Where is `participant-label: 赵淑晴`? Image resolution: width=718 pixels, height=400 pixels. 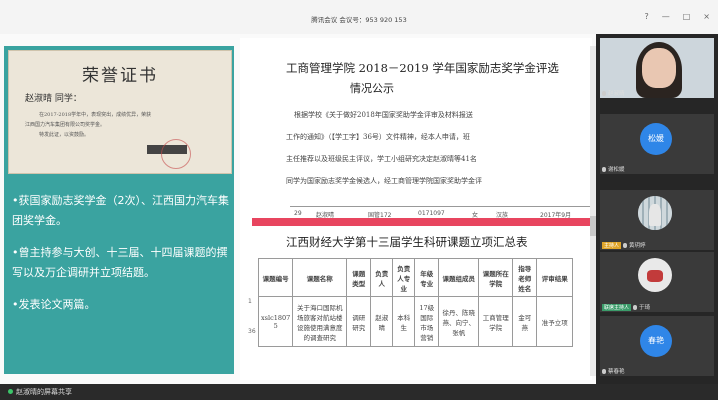 participant-label: 赵淑晴 is located at coordinates (613, 93).